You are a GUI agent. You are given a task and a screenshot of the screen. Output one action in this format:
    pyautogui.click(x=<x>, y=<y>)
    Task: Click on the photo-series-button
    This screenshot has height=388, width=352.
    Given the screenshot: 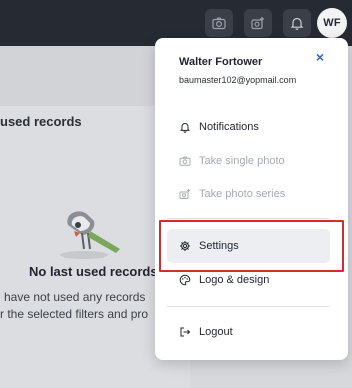 What is the action you would take?
    pyautogui.click(x=258, y=23)
    